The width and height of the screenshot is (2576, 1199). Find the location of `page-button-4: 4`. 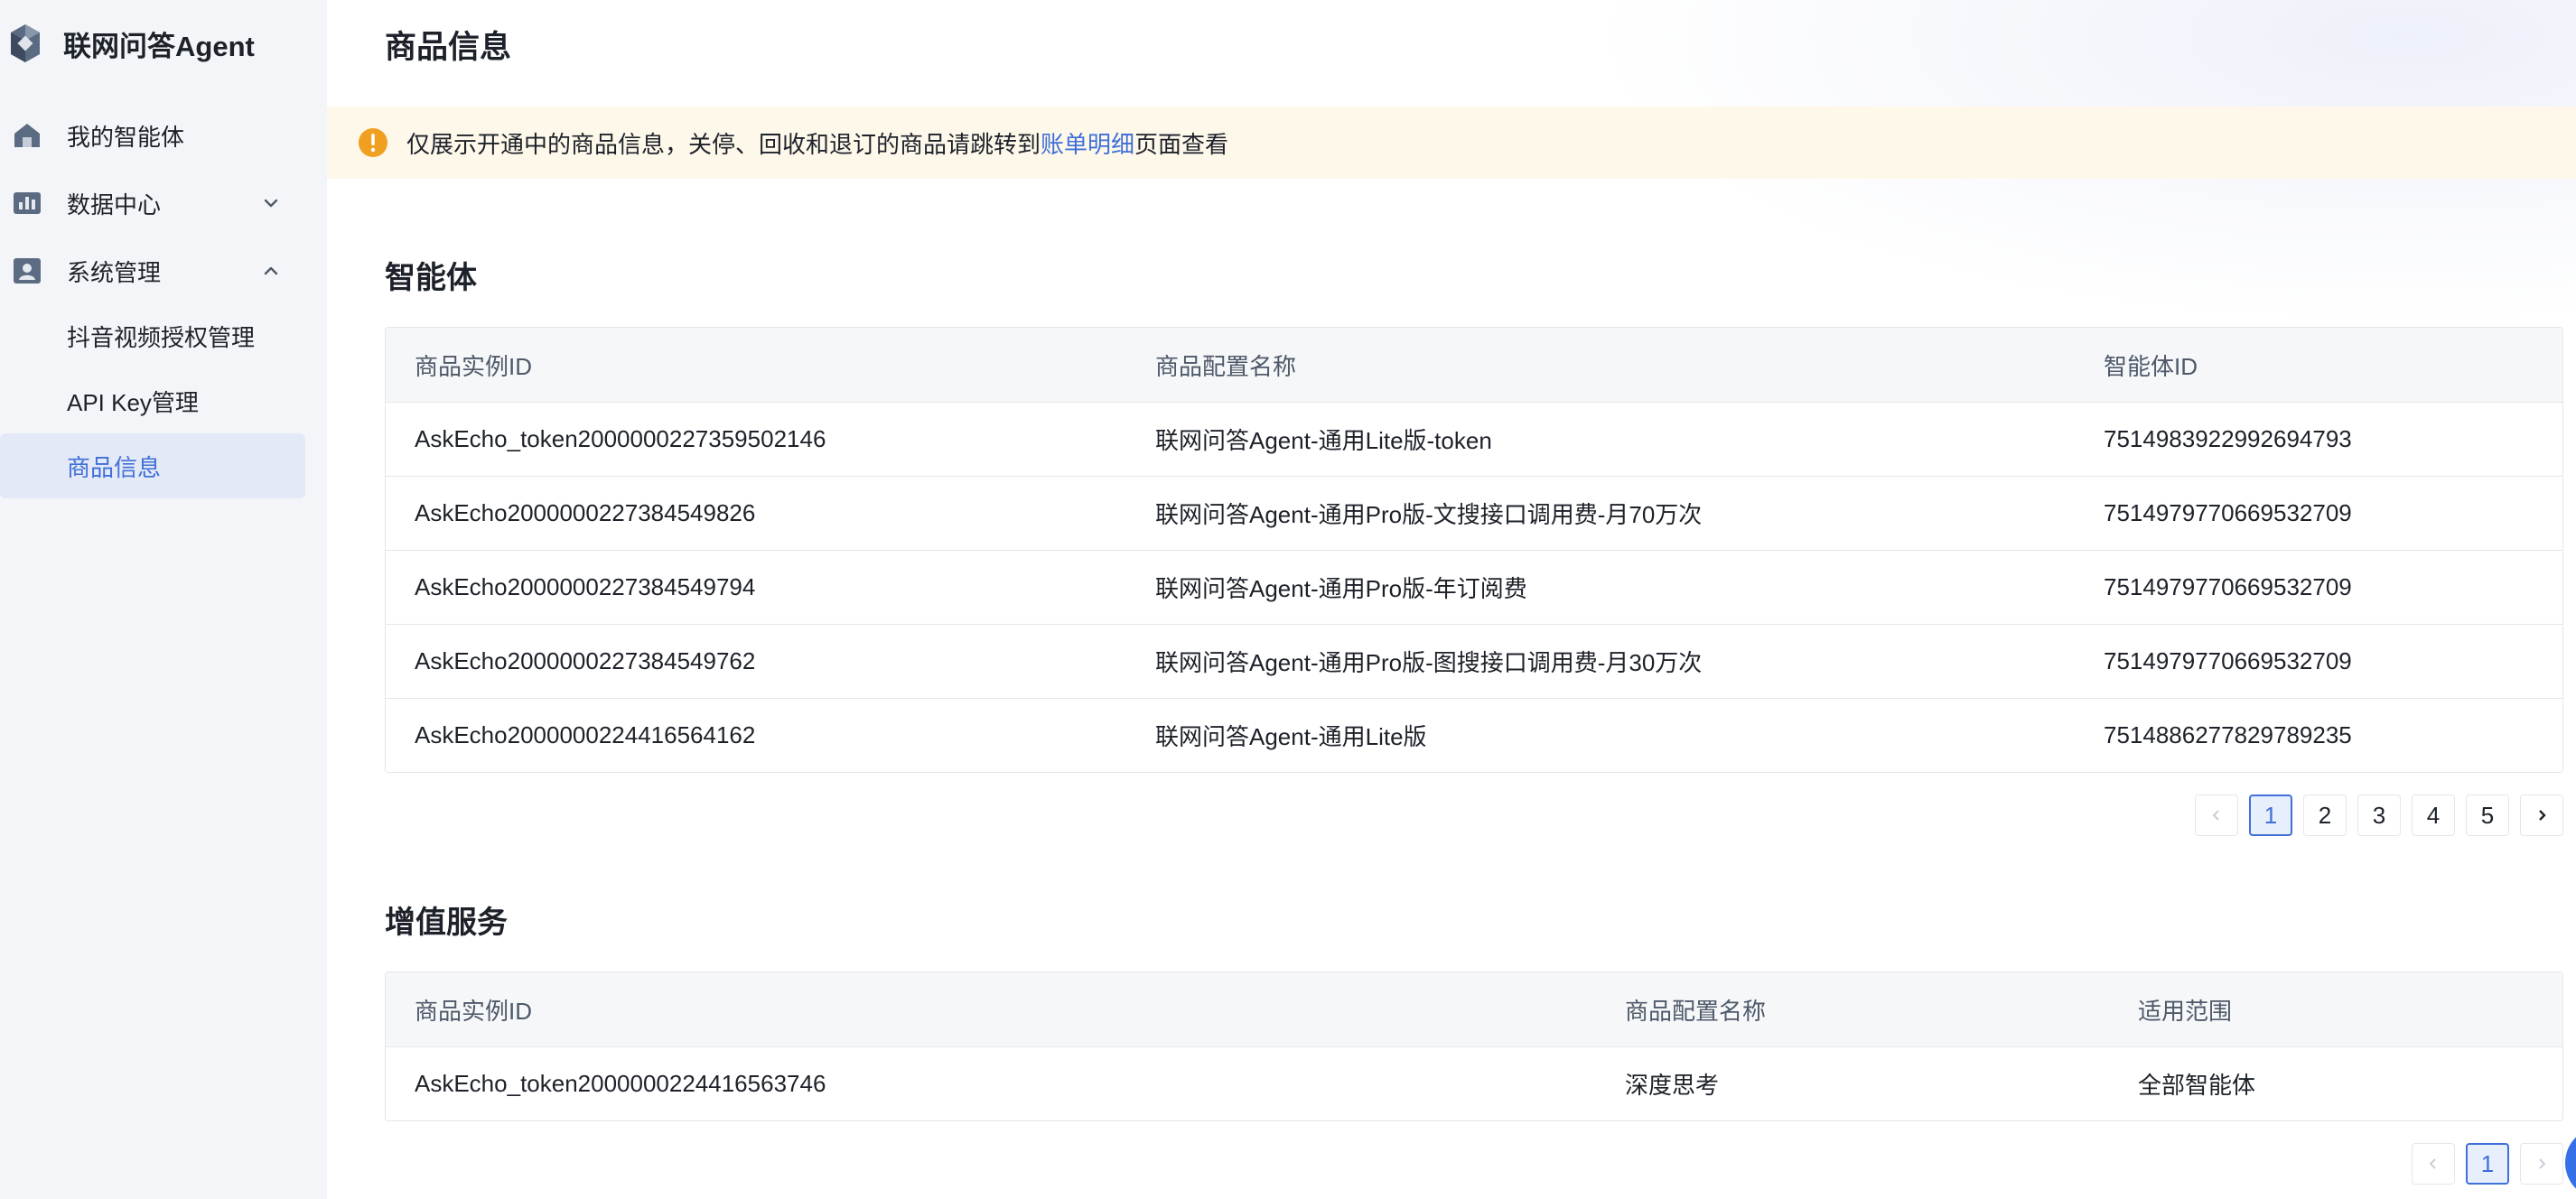

page-button-4: 4 is located at coordinates (2433, 816).